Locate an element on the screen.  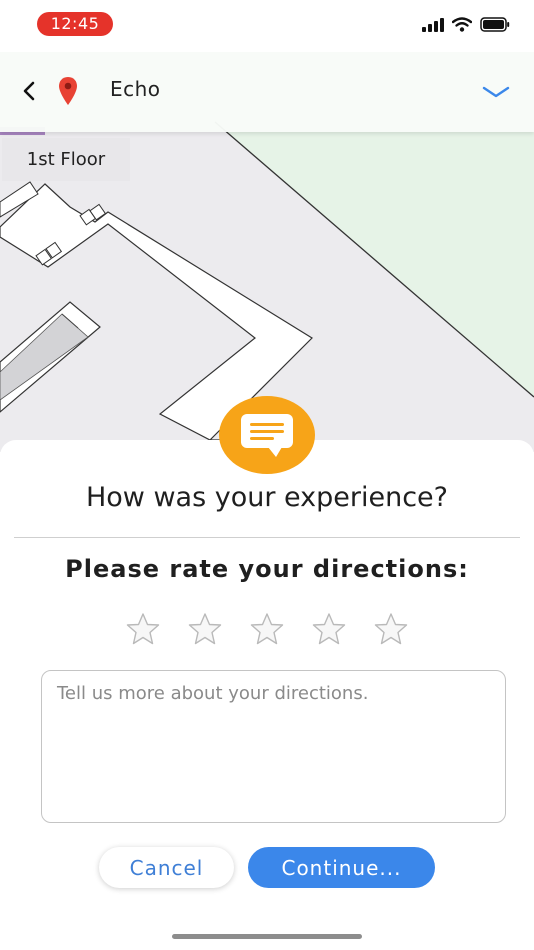
map-pin-icon is located at coordinates (68, 91).